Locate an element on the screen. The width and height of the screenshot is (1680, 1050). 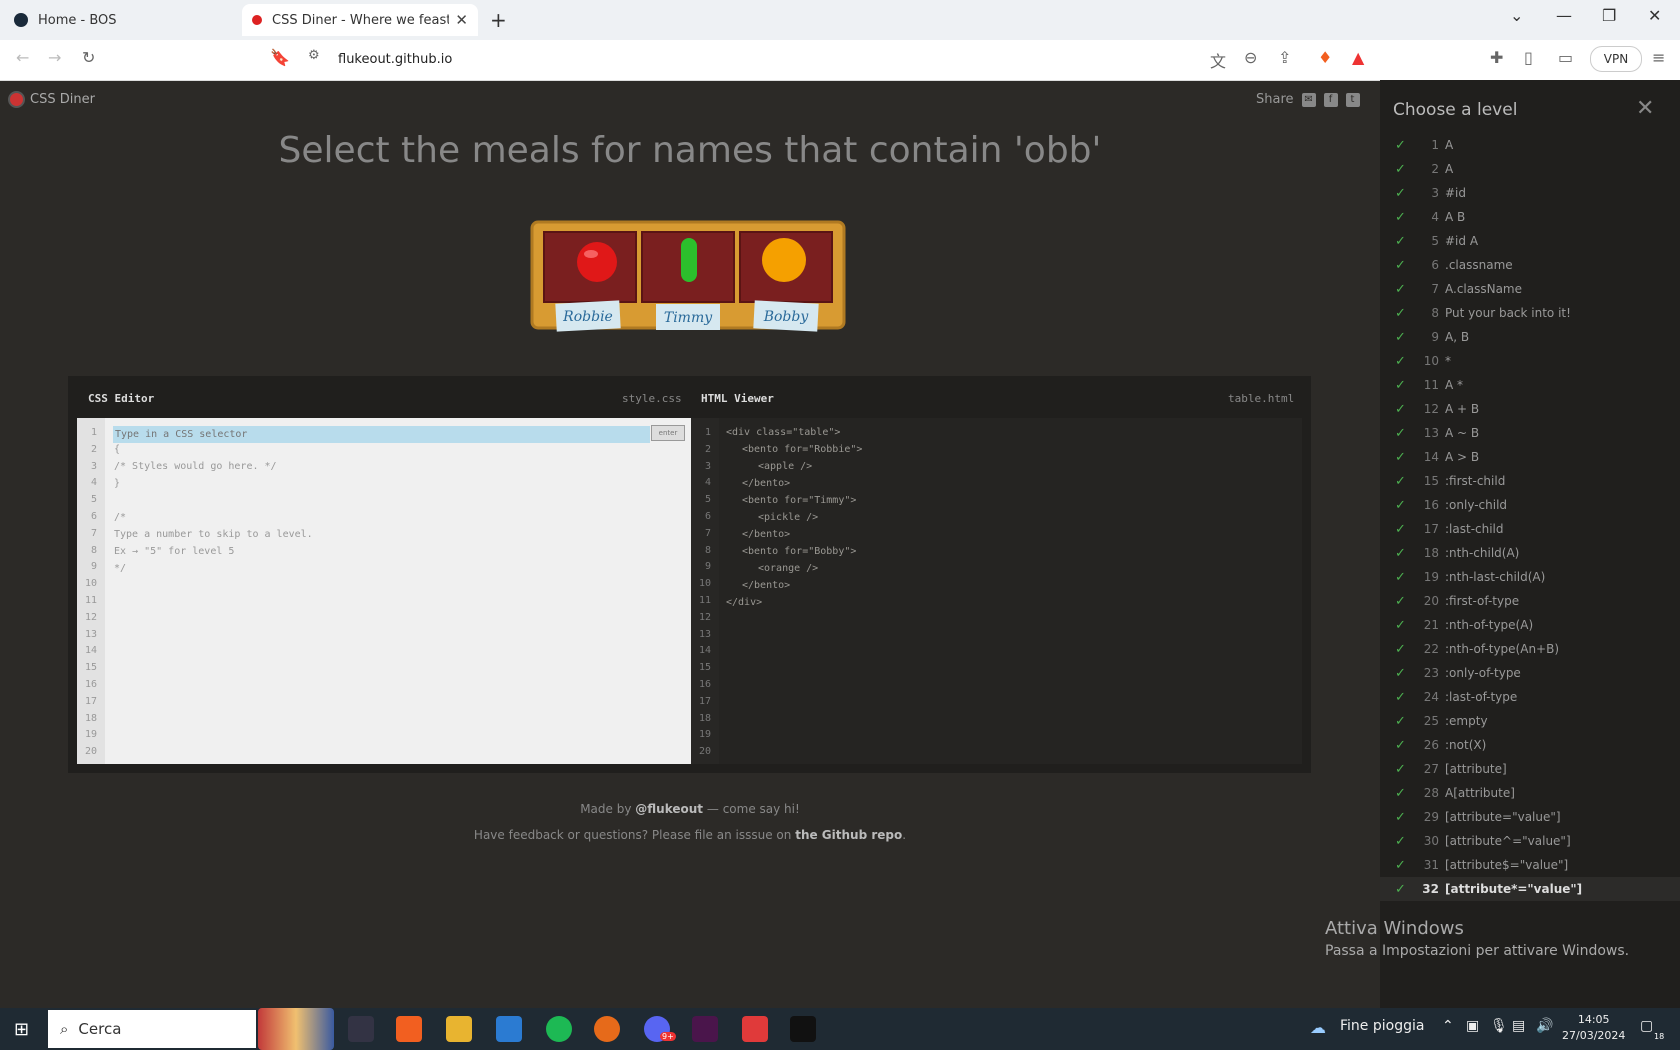
level-item-24: ✓ 24:last-of-type is located at coordinates (1530, 697).